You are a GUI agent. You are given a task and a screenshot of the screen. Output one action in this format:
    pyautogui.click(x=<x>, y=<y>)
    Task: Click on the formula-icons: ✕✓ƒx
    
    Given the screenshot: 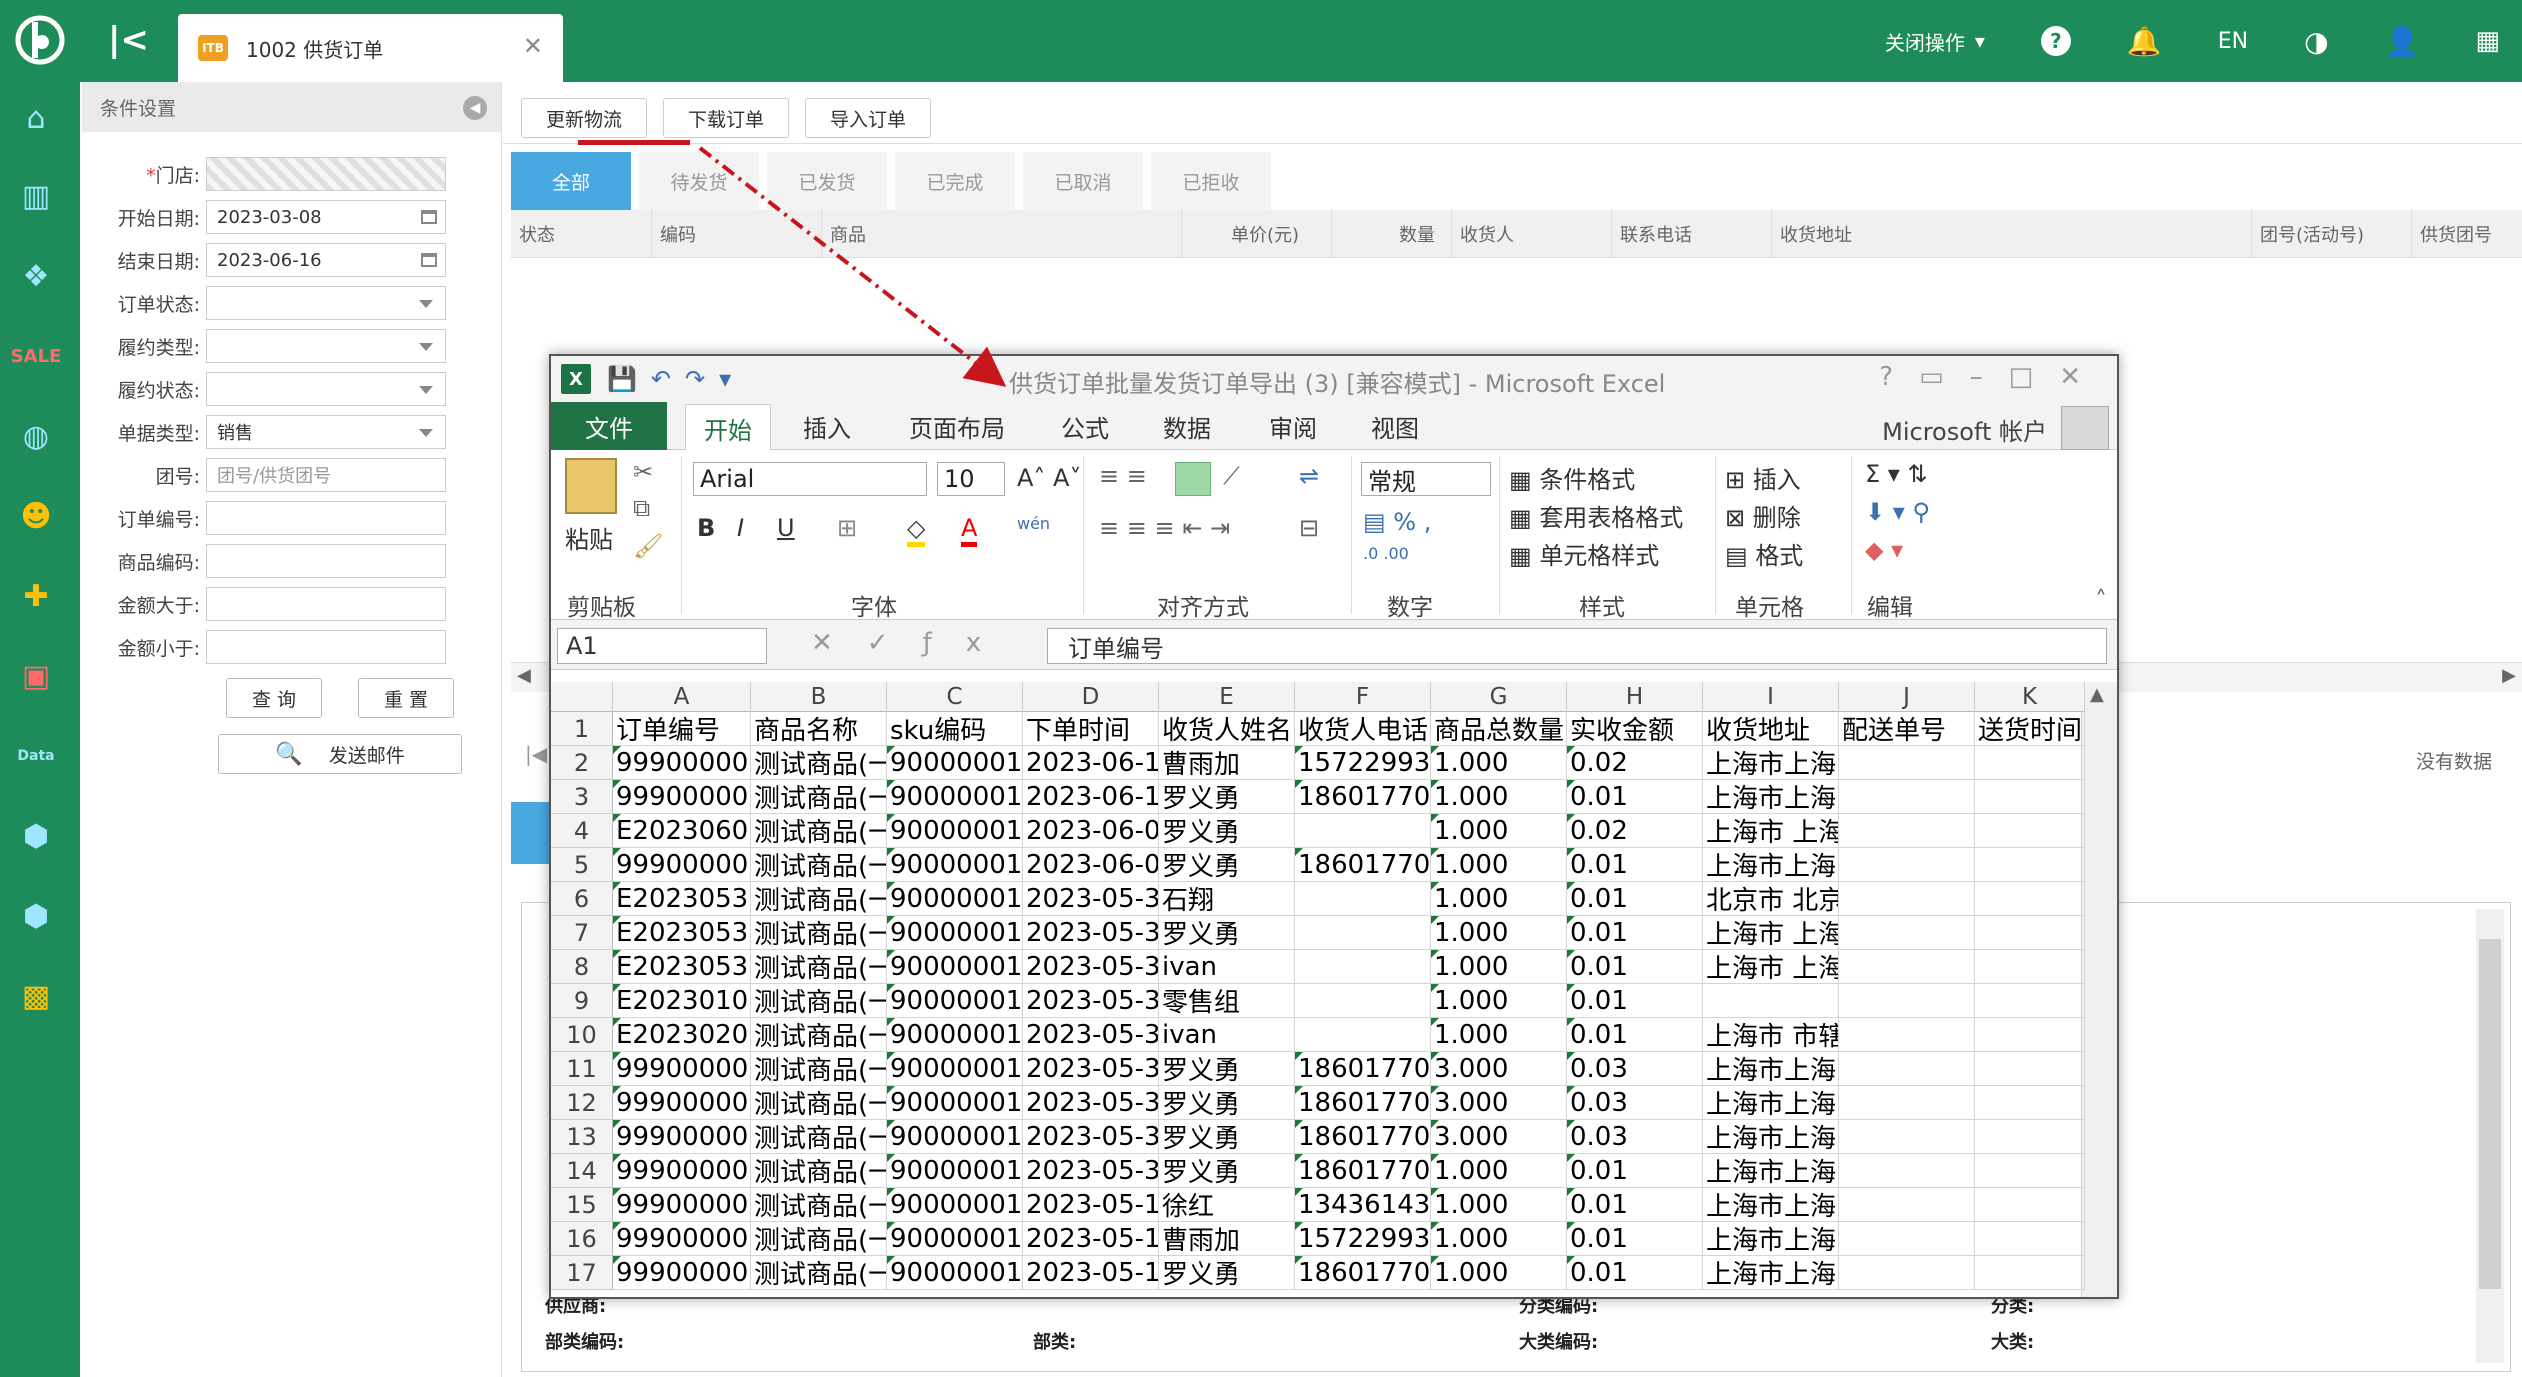 What is the action you would take?
    pyautogui.click(x=913, y=643)
    